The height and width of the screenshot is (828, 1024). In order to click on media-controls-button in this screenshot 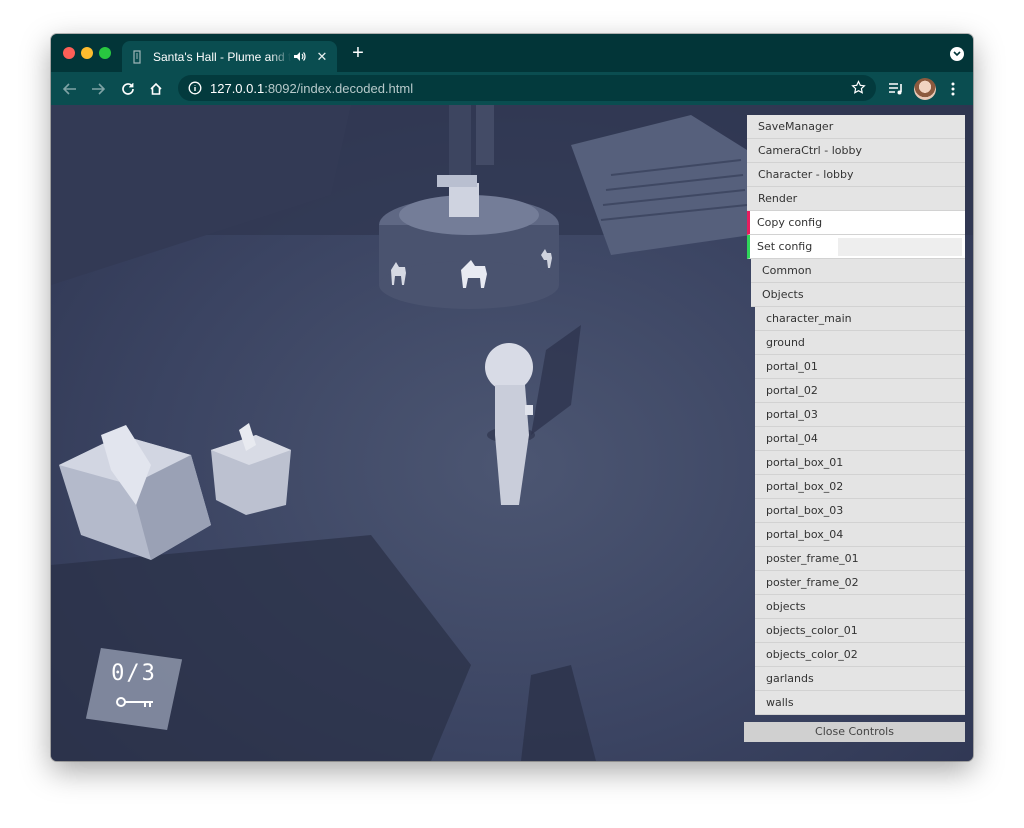, I will do `click(896, 89)`.